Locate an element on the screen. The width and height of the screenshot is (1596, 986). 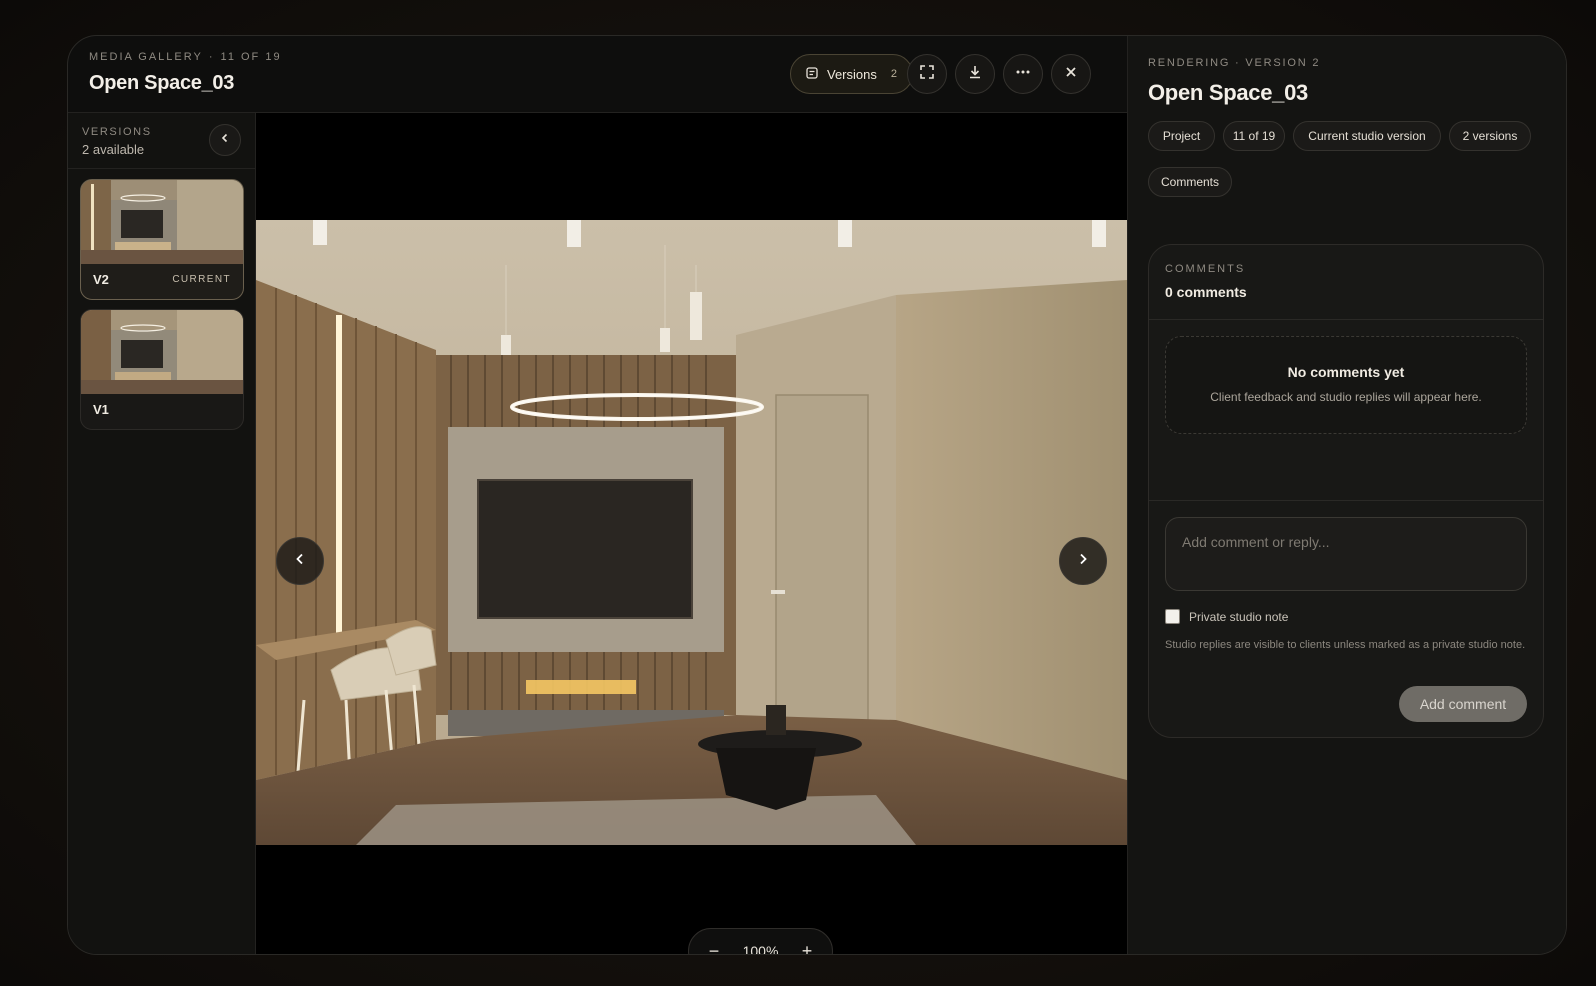
current-badge: CURRENT is located at coordinates (201, 279).